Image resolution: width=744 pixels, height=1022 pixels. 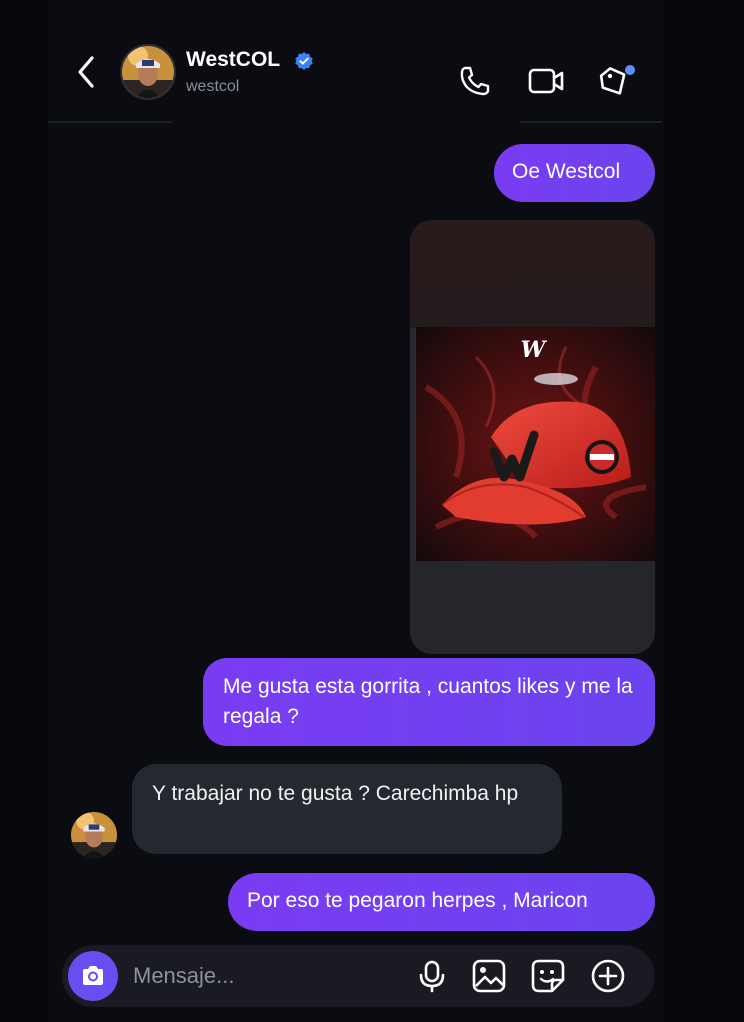 What do you see at coordinates (546, 81) in the screenshot?
I see `video-camera-icon` at bounding box center [546, 81].